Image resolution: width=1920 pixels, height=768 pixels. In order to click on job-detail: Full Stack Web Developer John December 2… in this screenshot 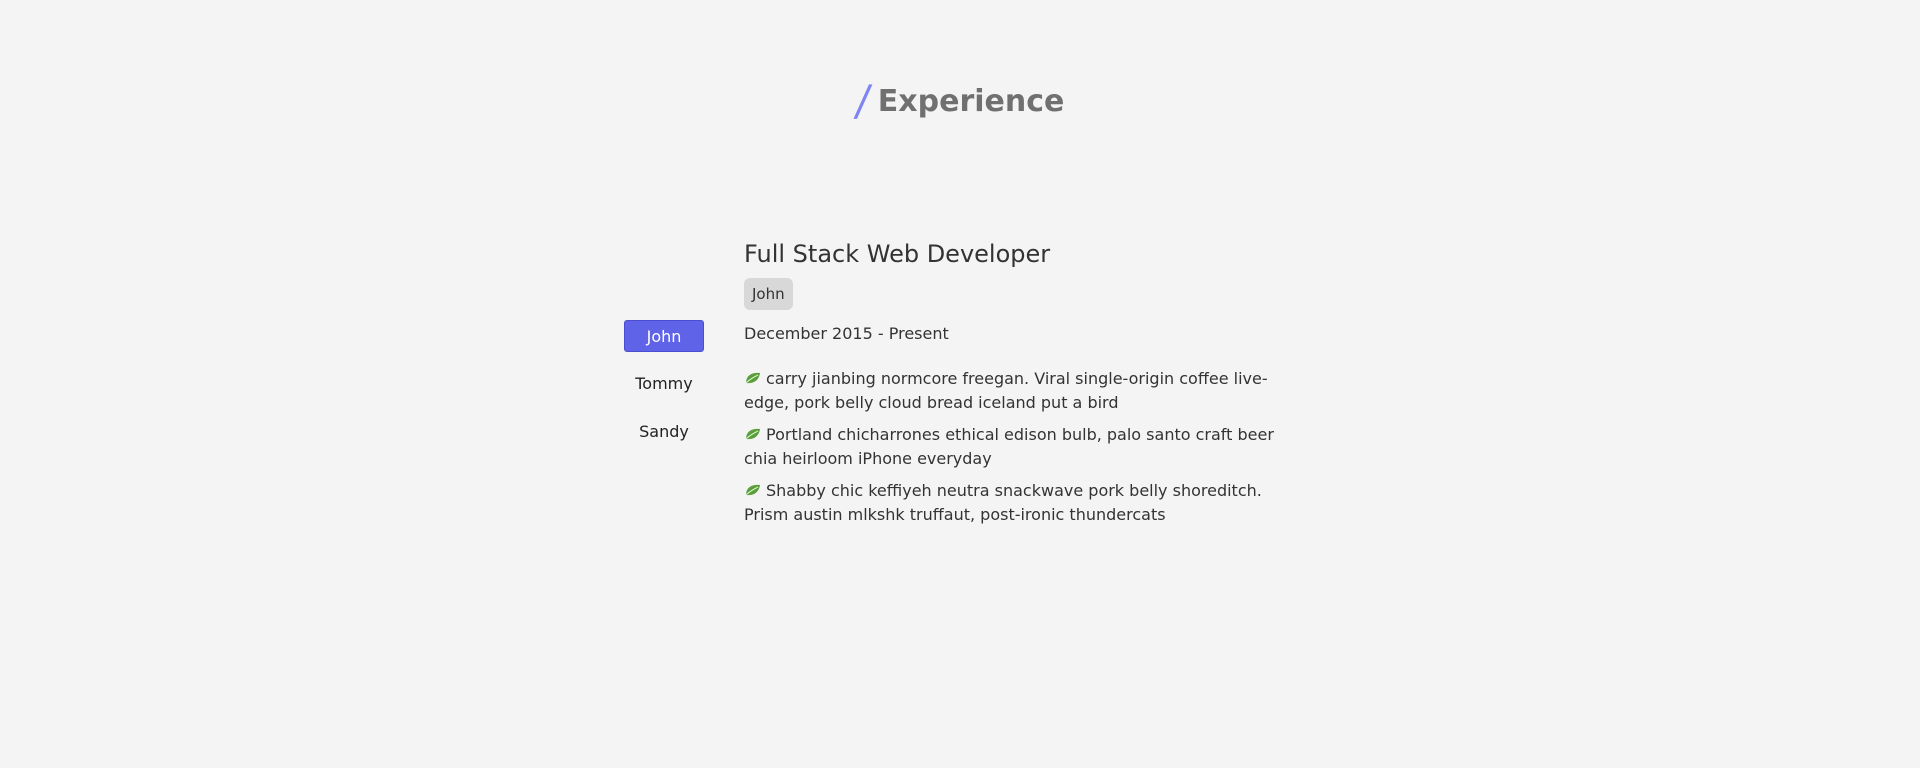, I will do `click(1024, 387)`.